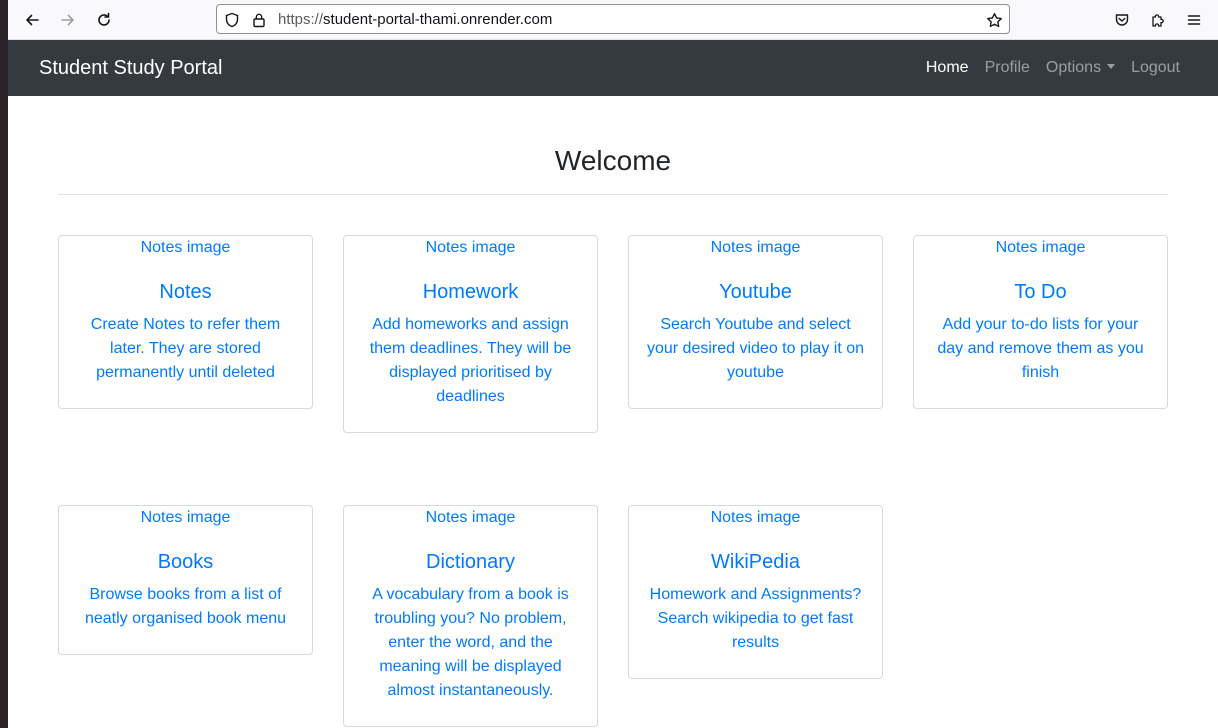 This screenshot has width=1218, height=728. Describe the element at coordinates (438, 19) in the screenshot. I see `url-host: student-portal-thami.onrender.com` at that location.